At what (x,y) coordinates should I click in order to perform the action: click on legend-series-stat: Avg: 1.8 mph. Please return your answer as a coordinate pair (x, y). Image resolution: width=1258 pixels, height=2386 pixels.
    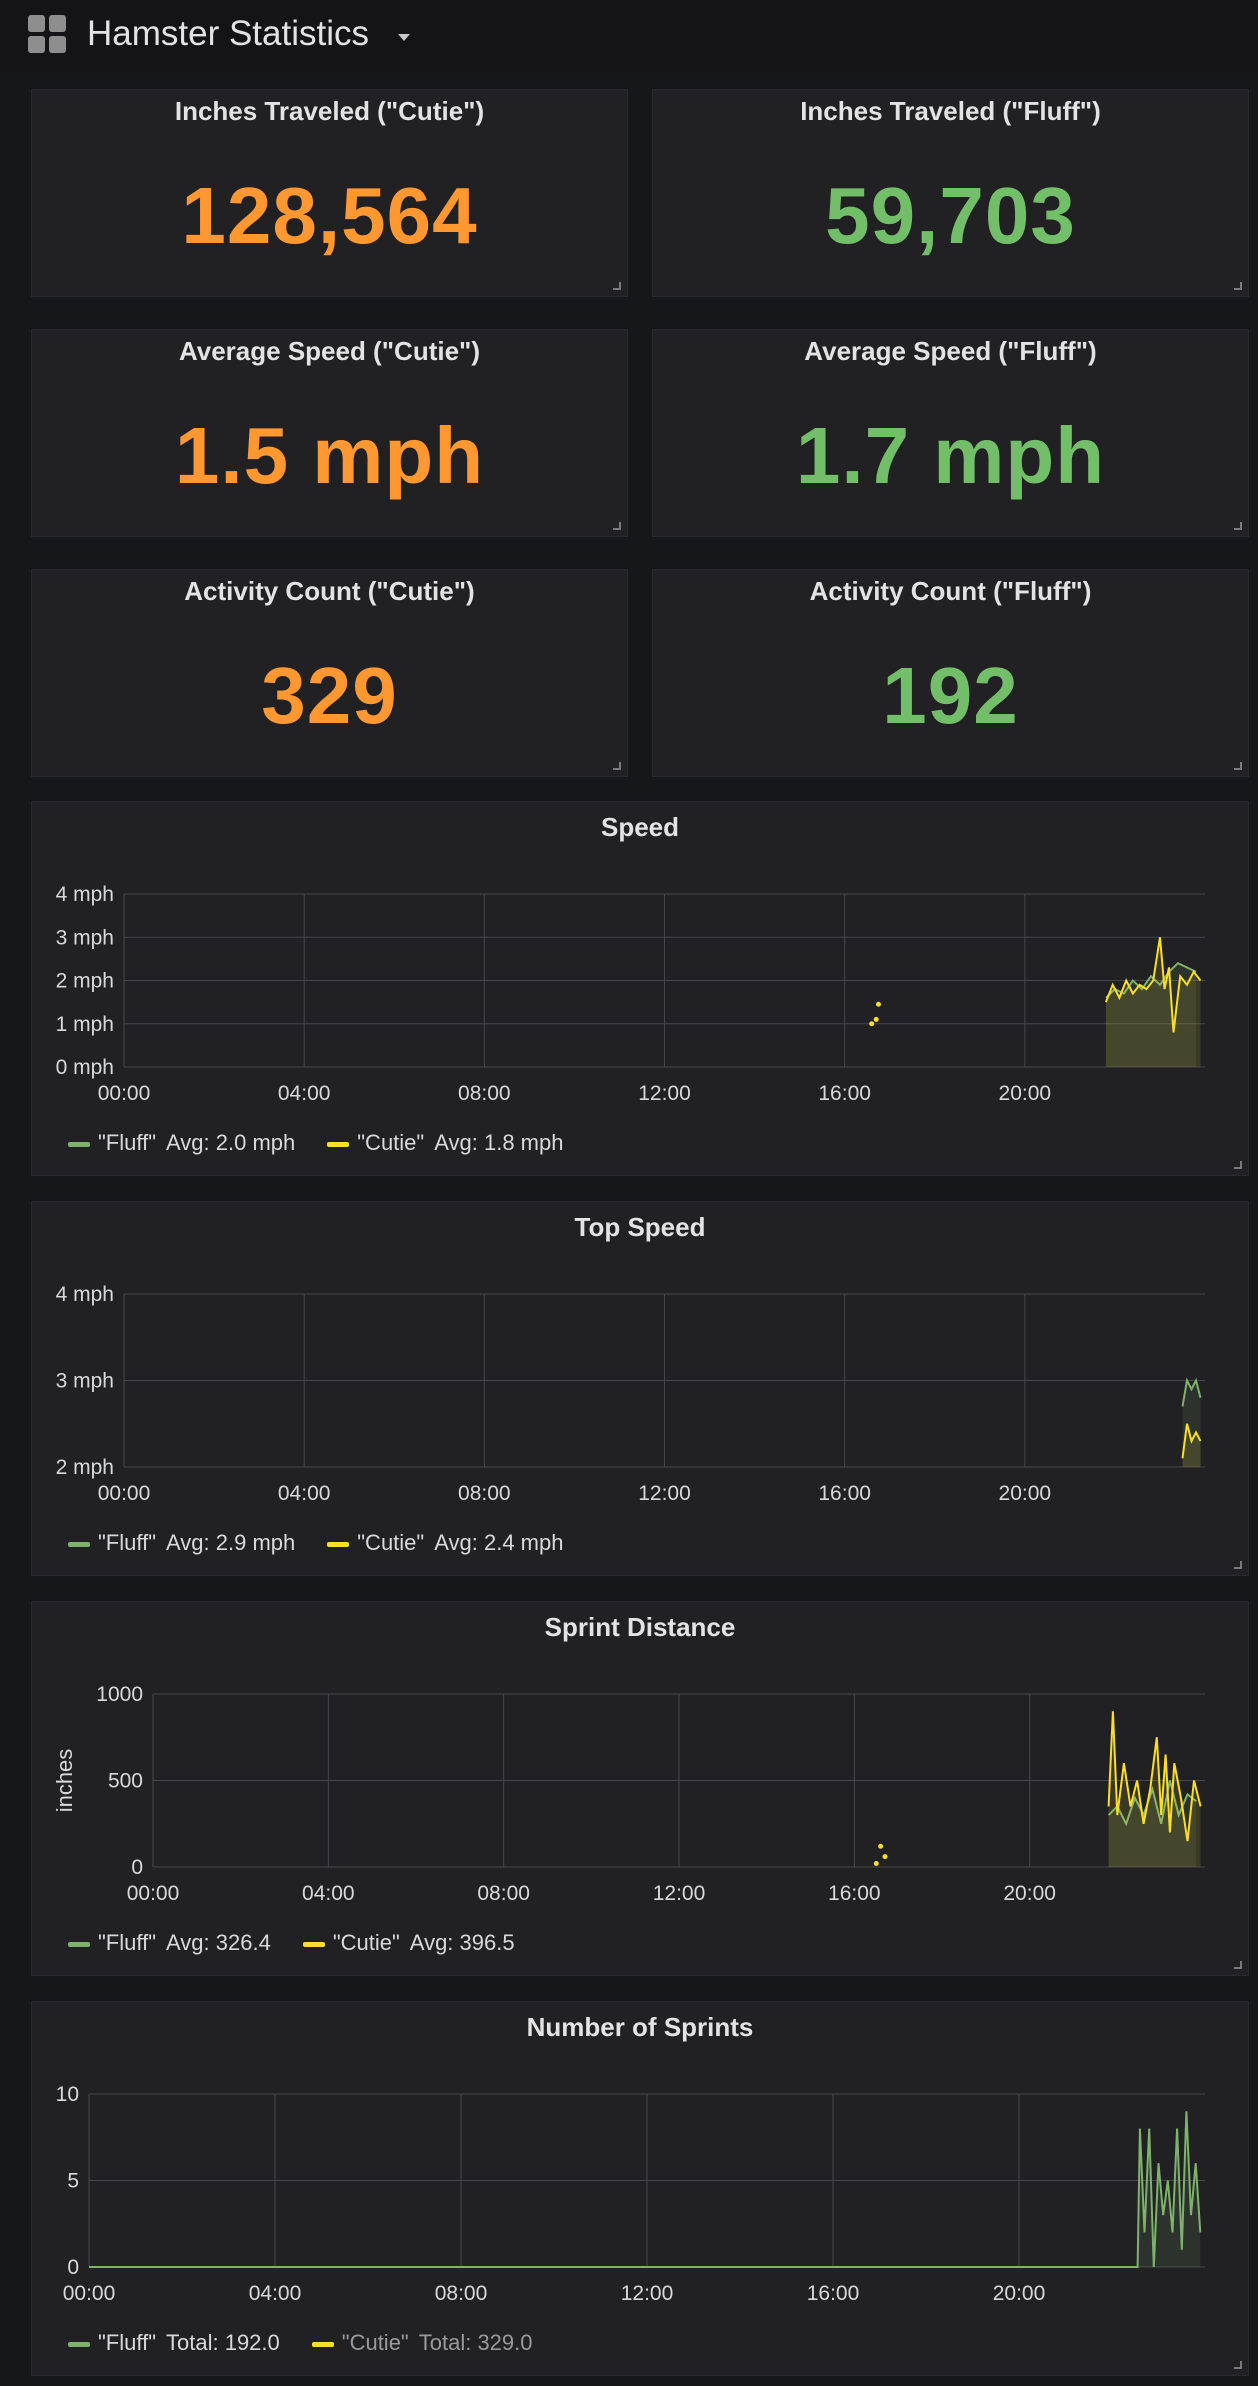
    Looking at the image, I should click on (499, 1142).